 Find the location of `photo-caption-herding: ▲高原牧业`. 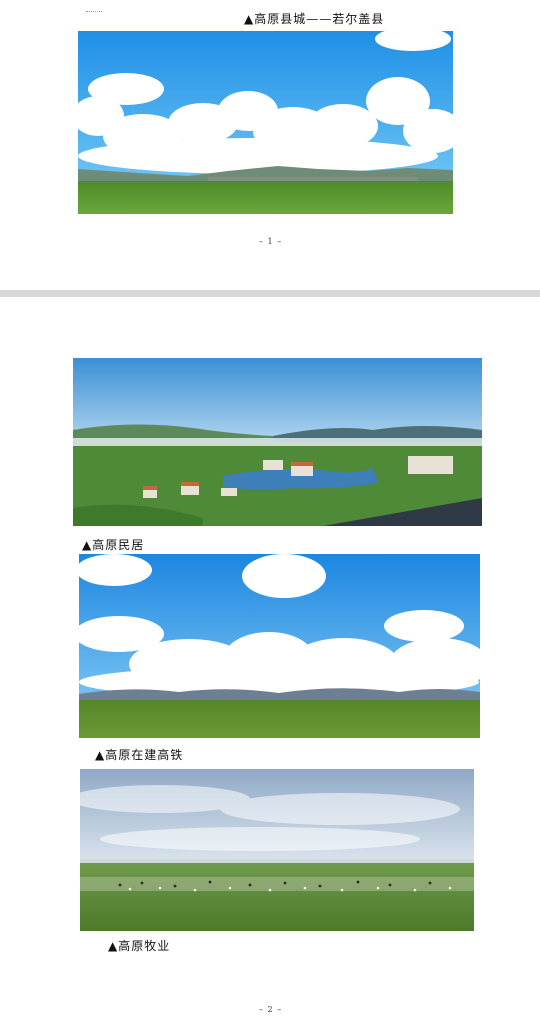

photo-caption-herding: ▲高原牧业 is located at coordinates (139, 946).